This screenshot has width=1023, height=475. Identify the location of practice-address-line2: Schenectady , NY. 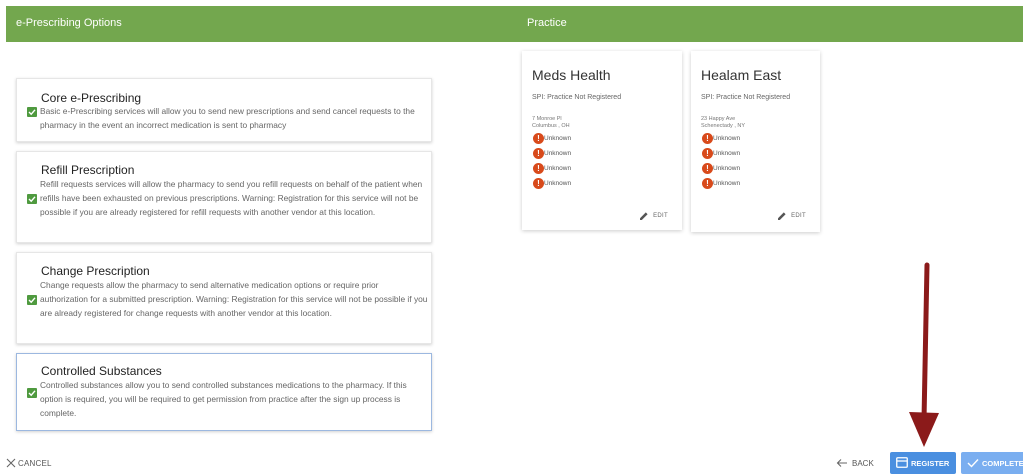
(723, 126).